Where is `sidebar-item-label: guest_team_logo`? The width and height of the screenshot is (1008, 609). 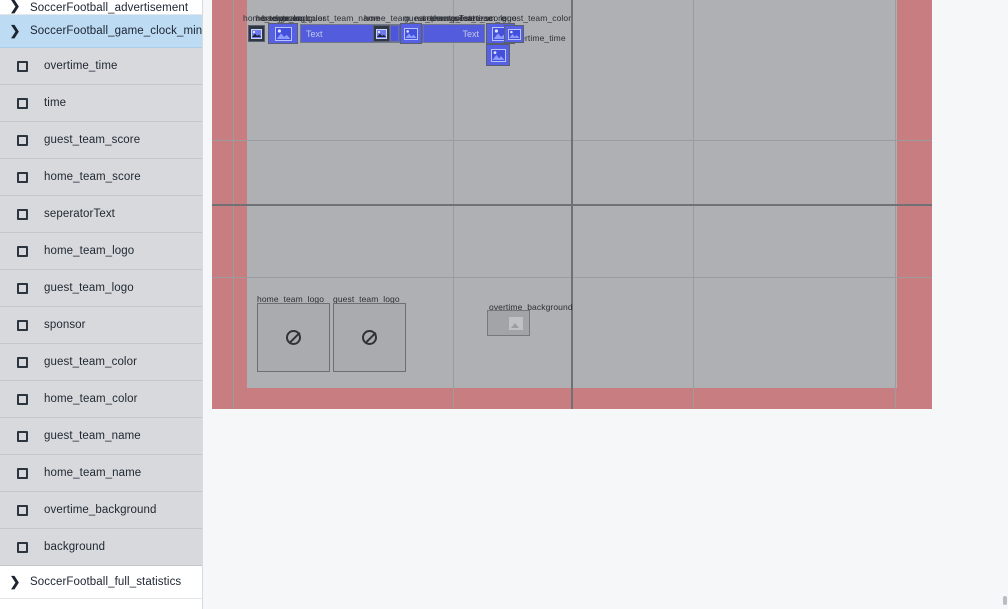
sidebar-item-label: guest_team_logo is located at coordinates (89, 288).